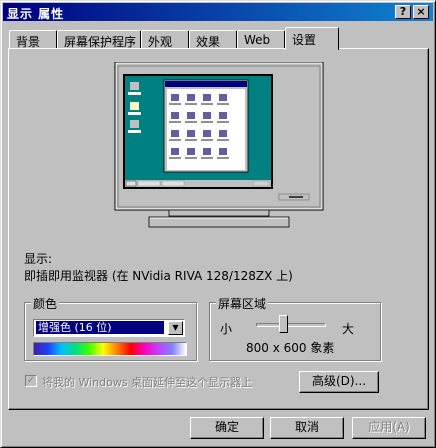  I want to click on ok-button: 确定, so click(227, 428).